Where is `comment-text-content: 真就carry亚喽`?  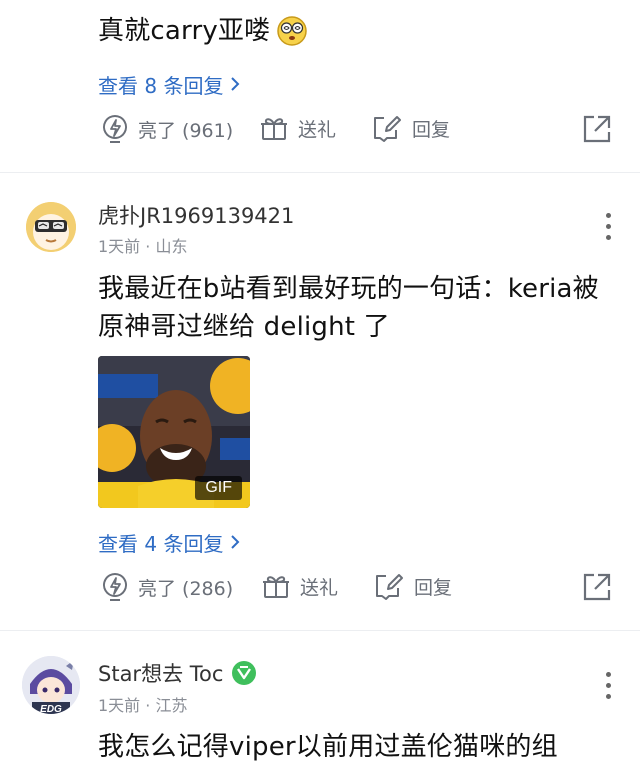 comment-text-content: 真就carry亚喽 is located at coordinates (184, 31).